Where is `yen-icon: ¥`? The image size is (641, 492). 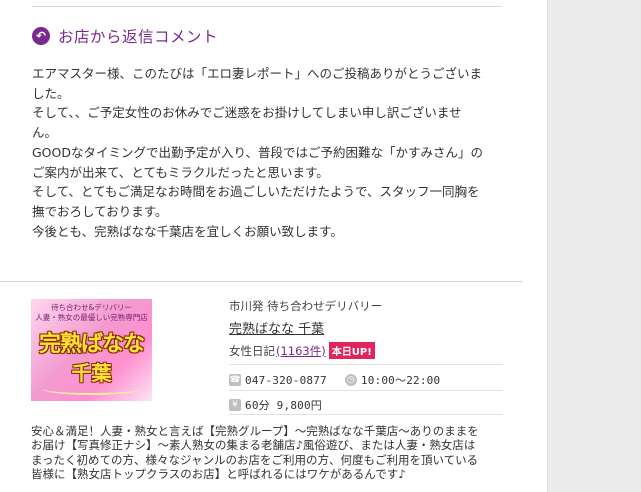
yen-icon: ¥ is located at coordinates (235, 405).